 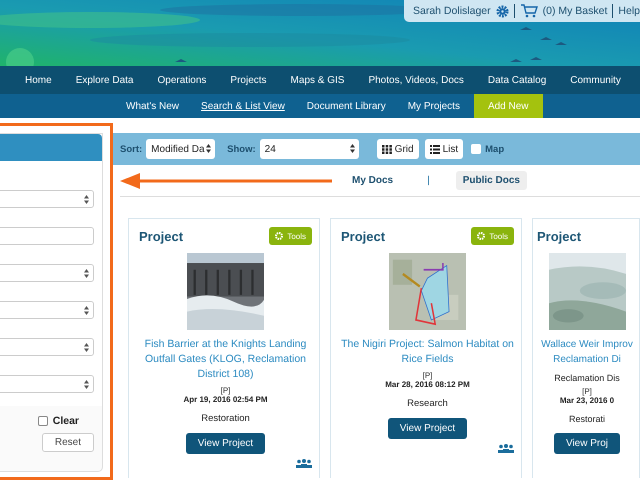 I want to click on list-button: List, so click(x=444, y=149).